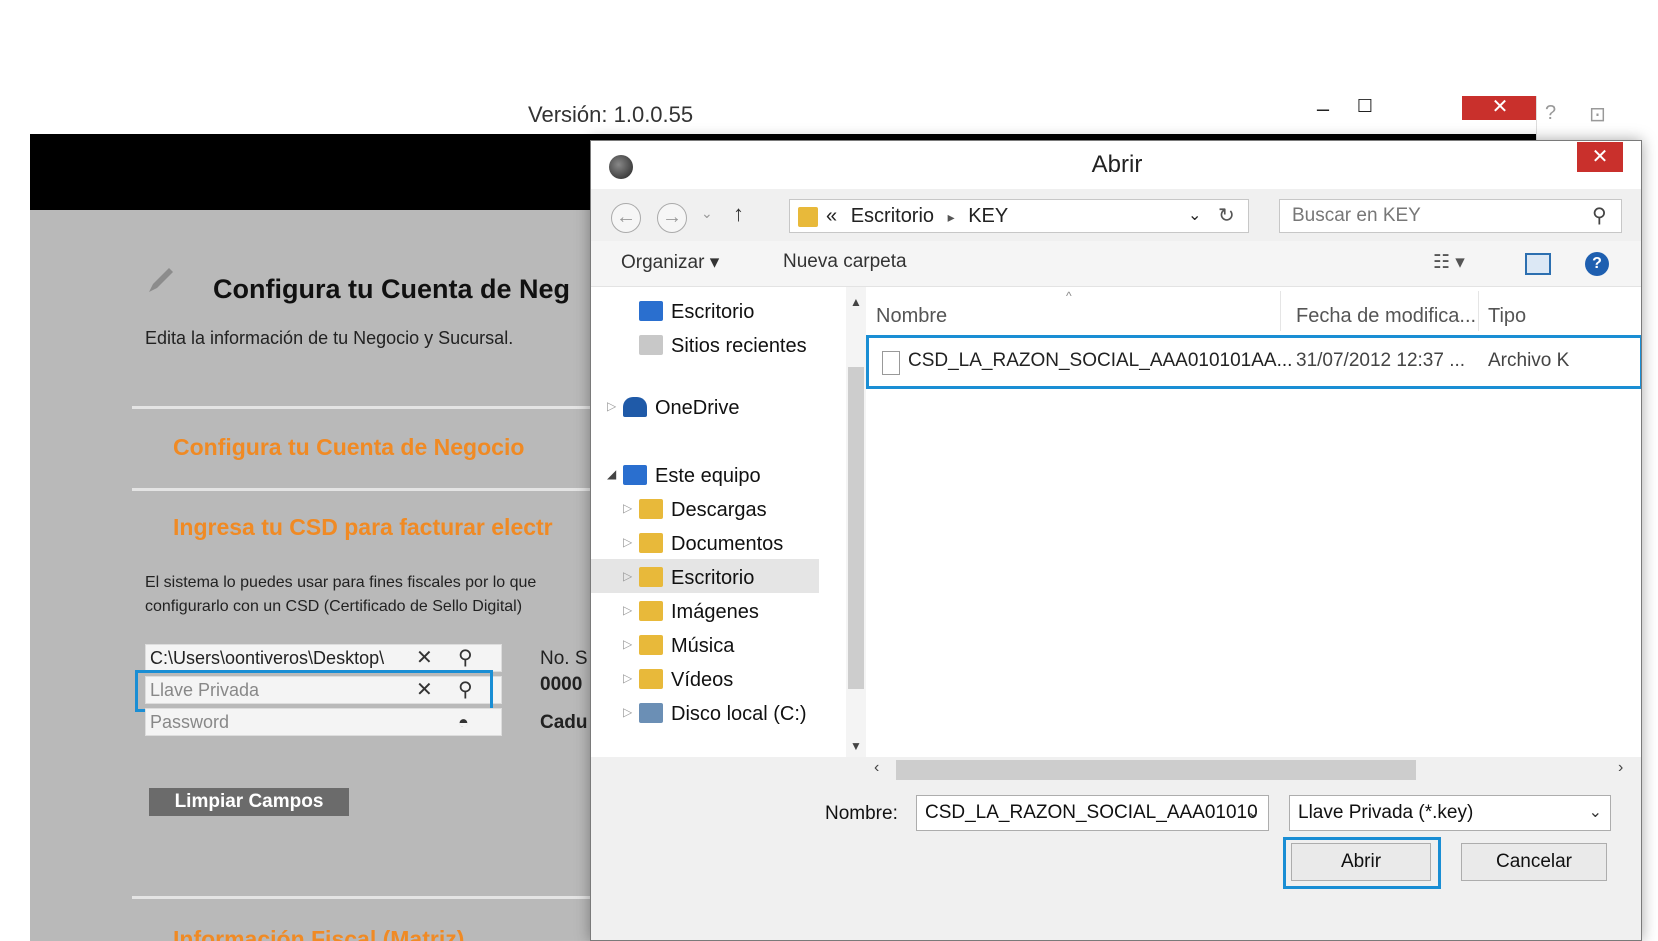 This screenshot has height=941, width=1658. I want to click on highlight-open-button, so click(1362, 863).